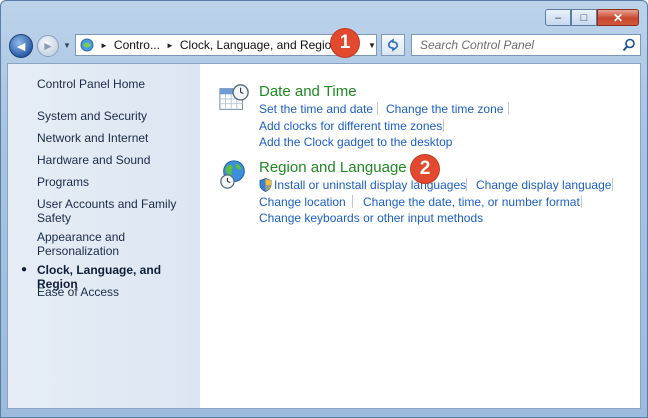 Image resolution: width=648 pixels, height=418 pixels. I want to click on link-change-date-time-format: Change the date, time, or number format, so click(471, 202).